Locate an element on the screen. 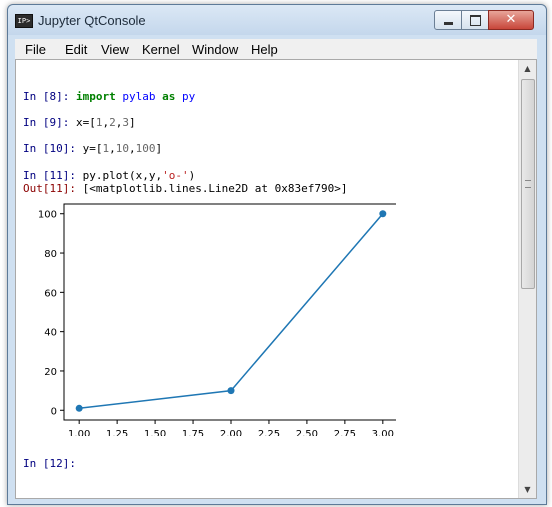 This screenshot has width=552, height=507. menu-file: File is located at coordinates (35, 49).